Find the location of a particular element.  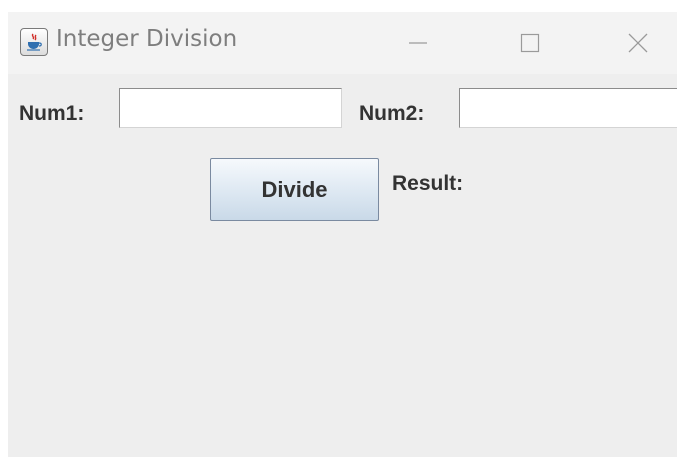

minimize-button is located at coordinates (418, 43).